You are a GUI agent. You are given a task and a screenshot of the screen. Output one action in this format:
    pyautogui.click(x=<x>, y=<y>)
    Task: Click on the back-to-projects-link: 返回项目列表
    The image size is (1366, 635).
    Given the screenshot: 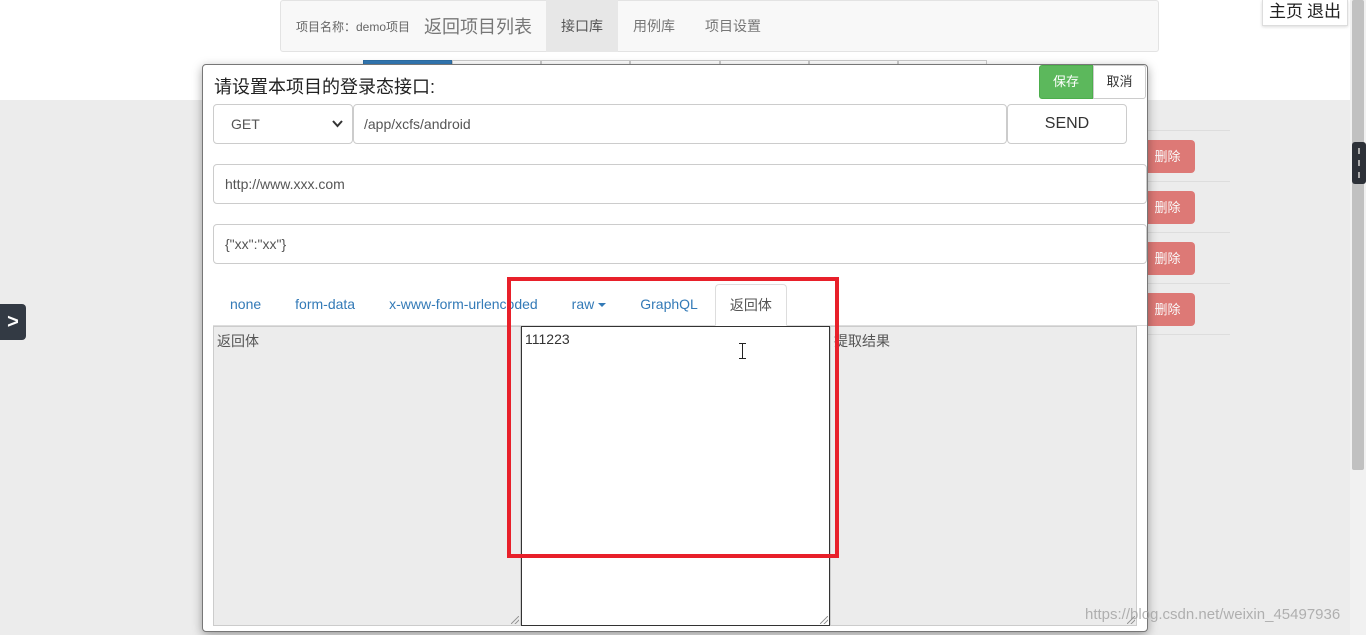 What is the action you would take?
    pyautogui.click(x=478, y=26)
    